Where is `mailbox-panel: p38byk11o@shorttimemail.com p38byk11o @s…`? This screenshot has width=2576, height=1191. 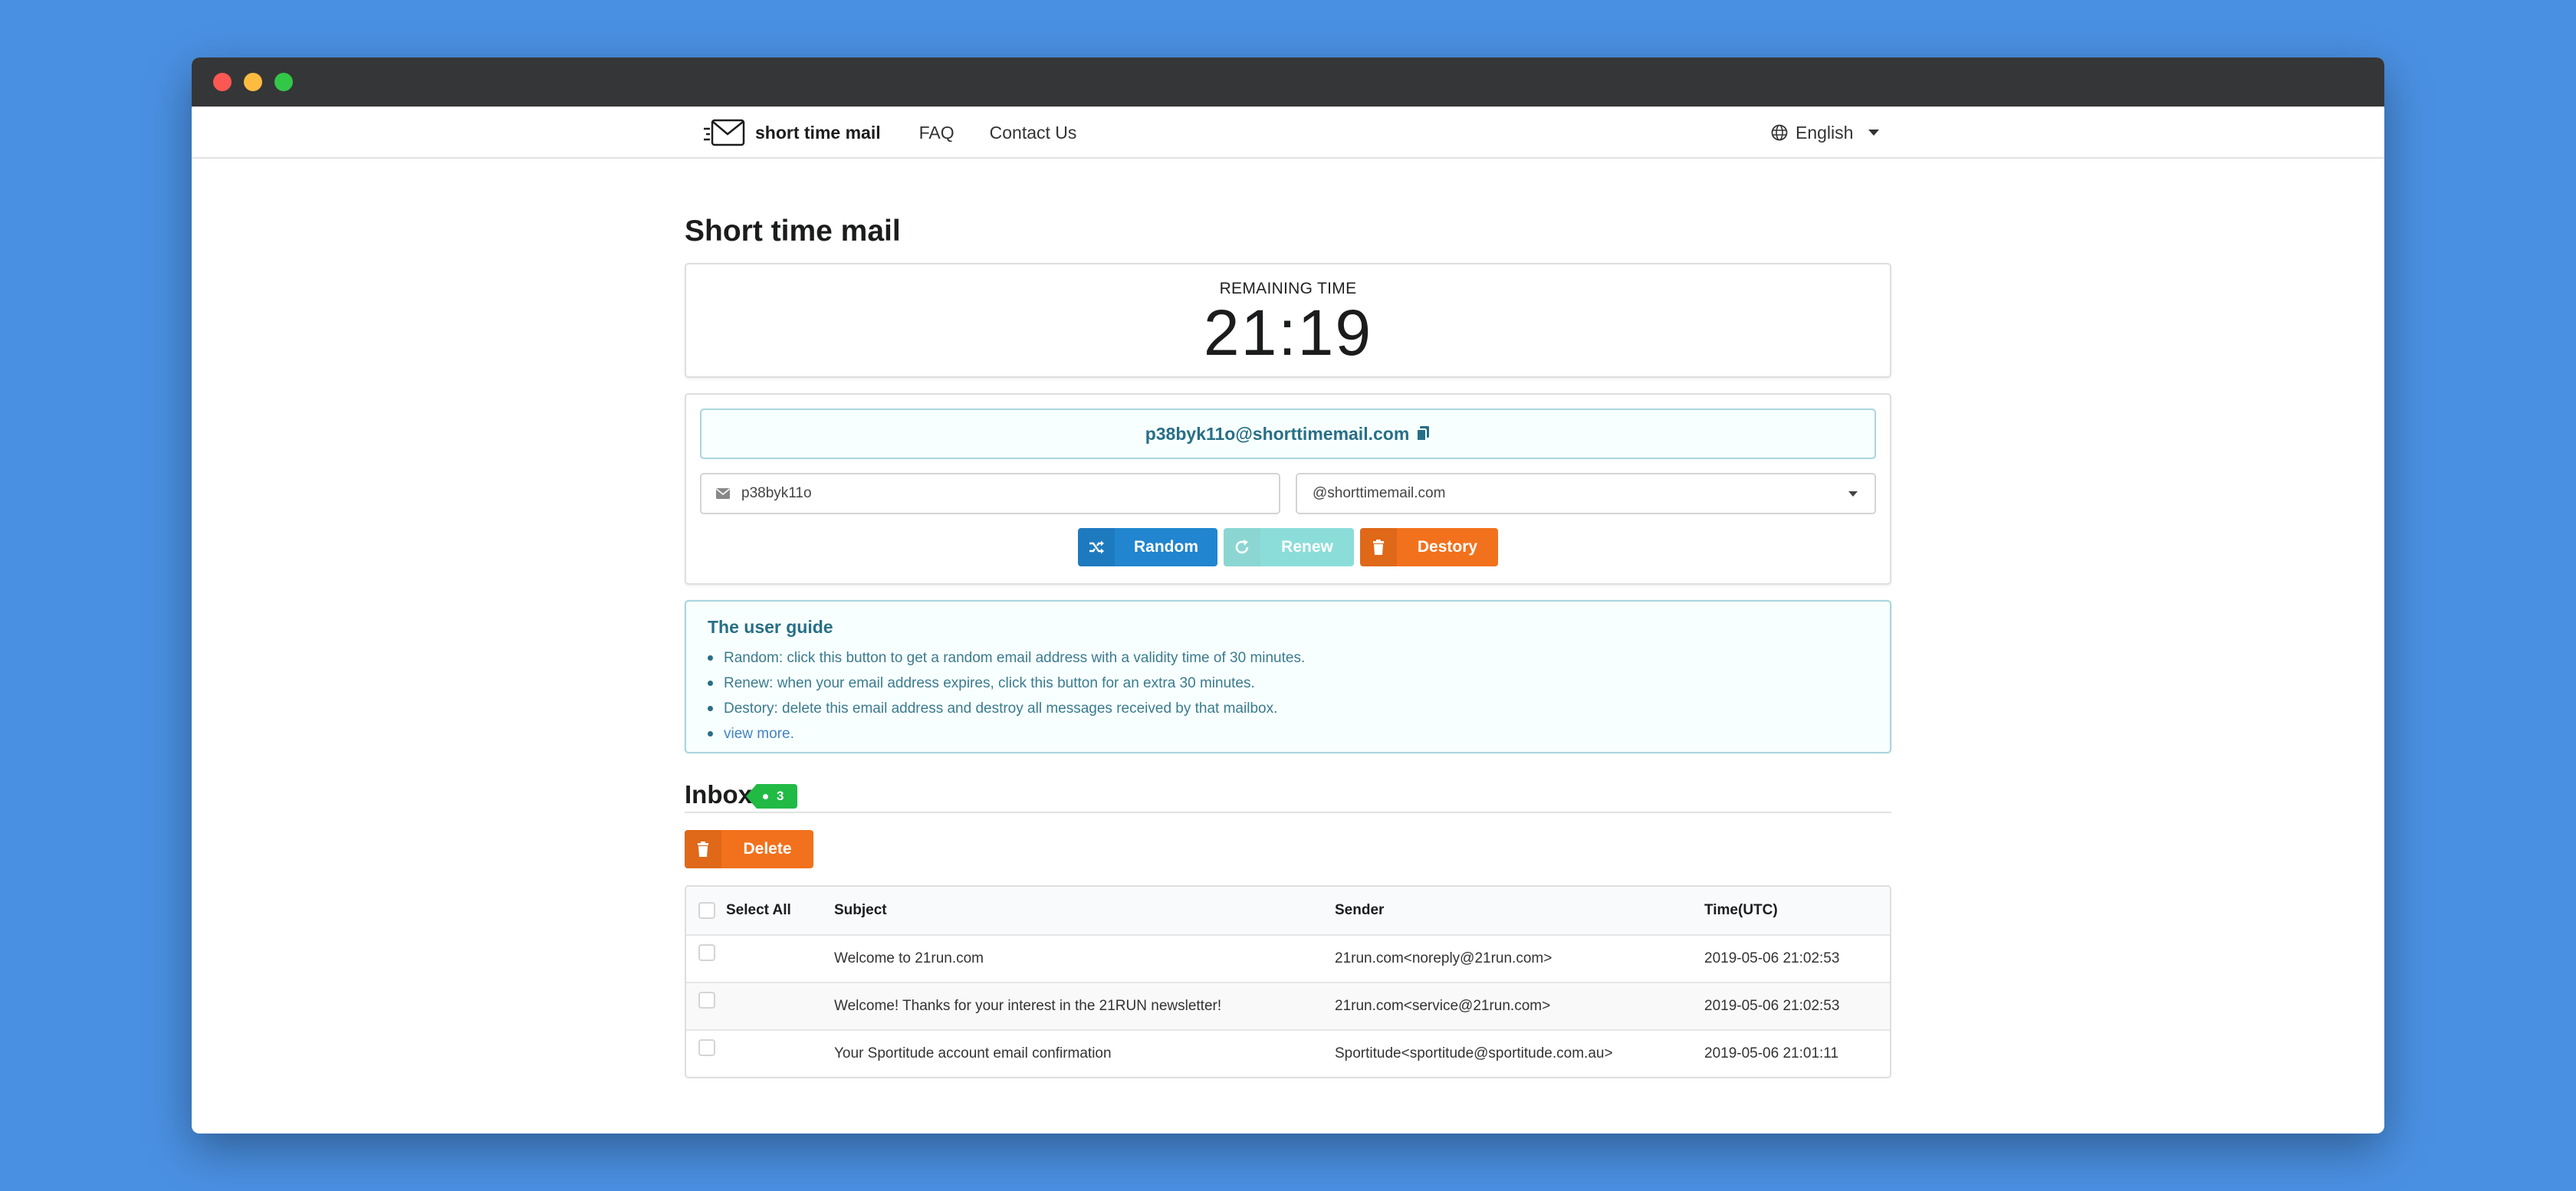
mailbox-panel: p38byk11o@shorttimemail.com p38byk11o @s… is located at coordinates (1288, 489).